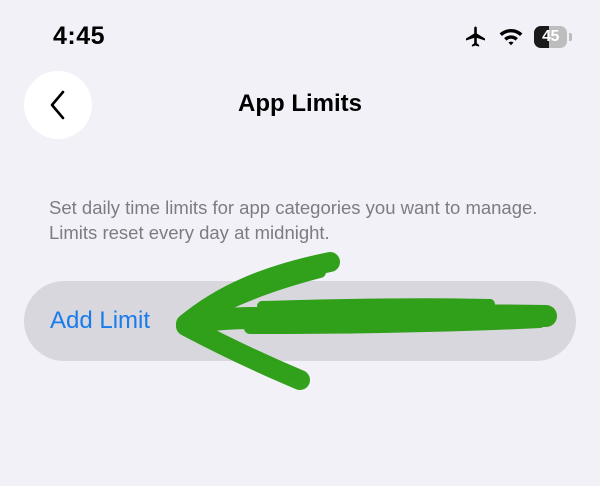  Describe the element at coordinates (476, 37) in the screenshot. I see `airplane-icon` at that location.